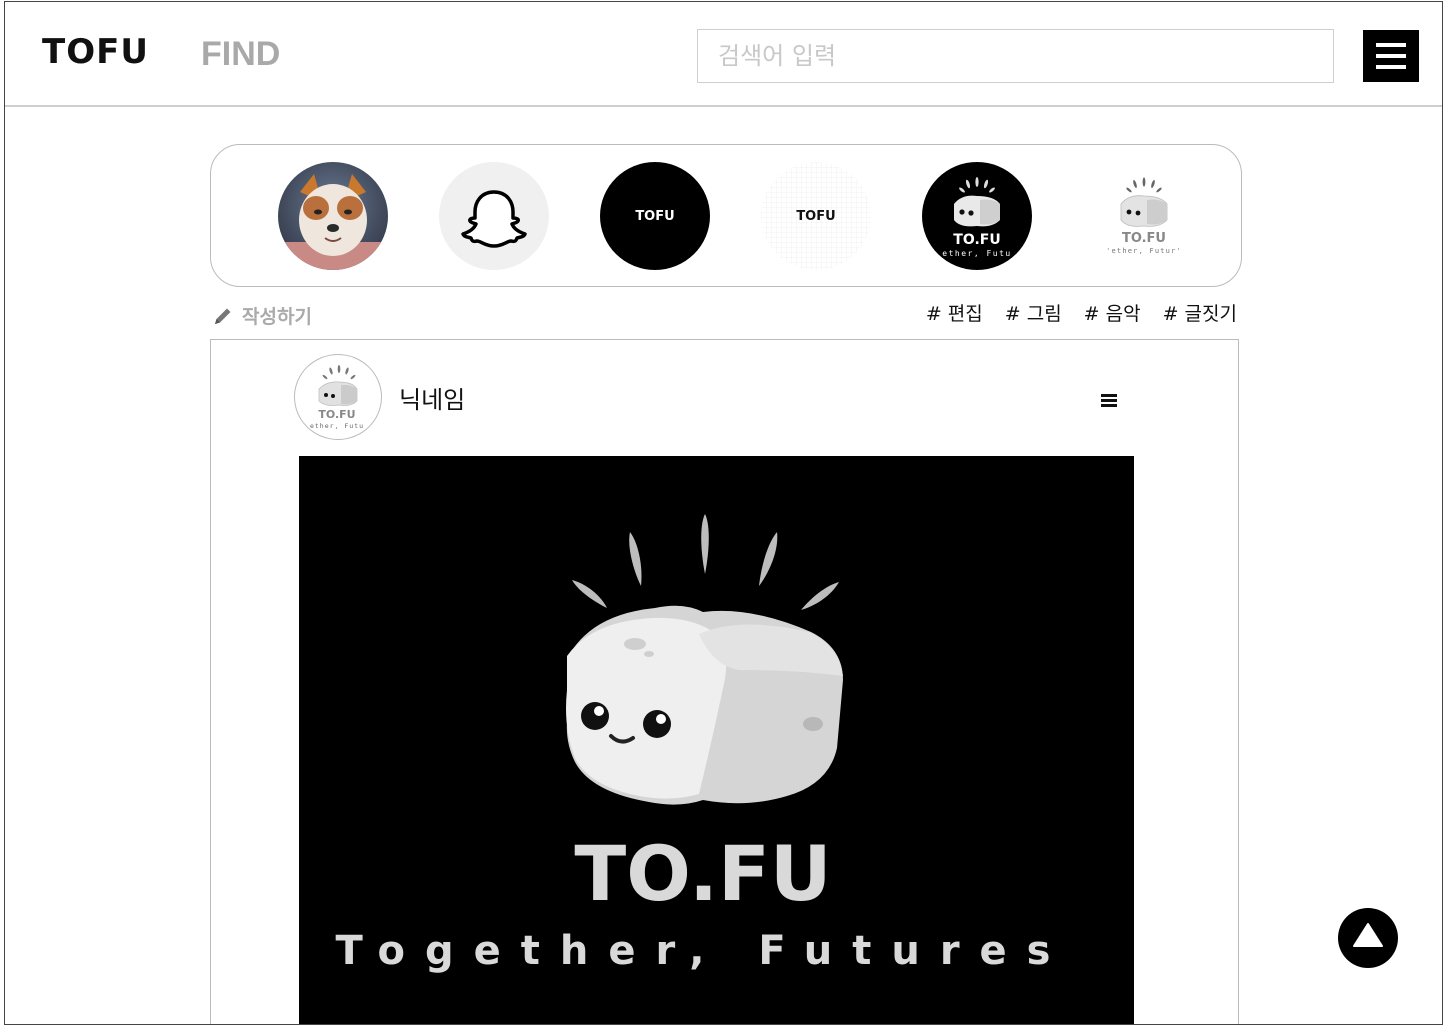  Describe the element at coordinates (1368, 935) in the screenshot. I see `triangle-up-icon` at that location.